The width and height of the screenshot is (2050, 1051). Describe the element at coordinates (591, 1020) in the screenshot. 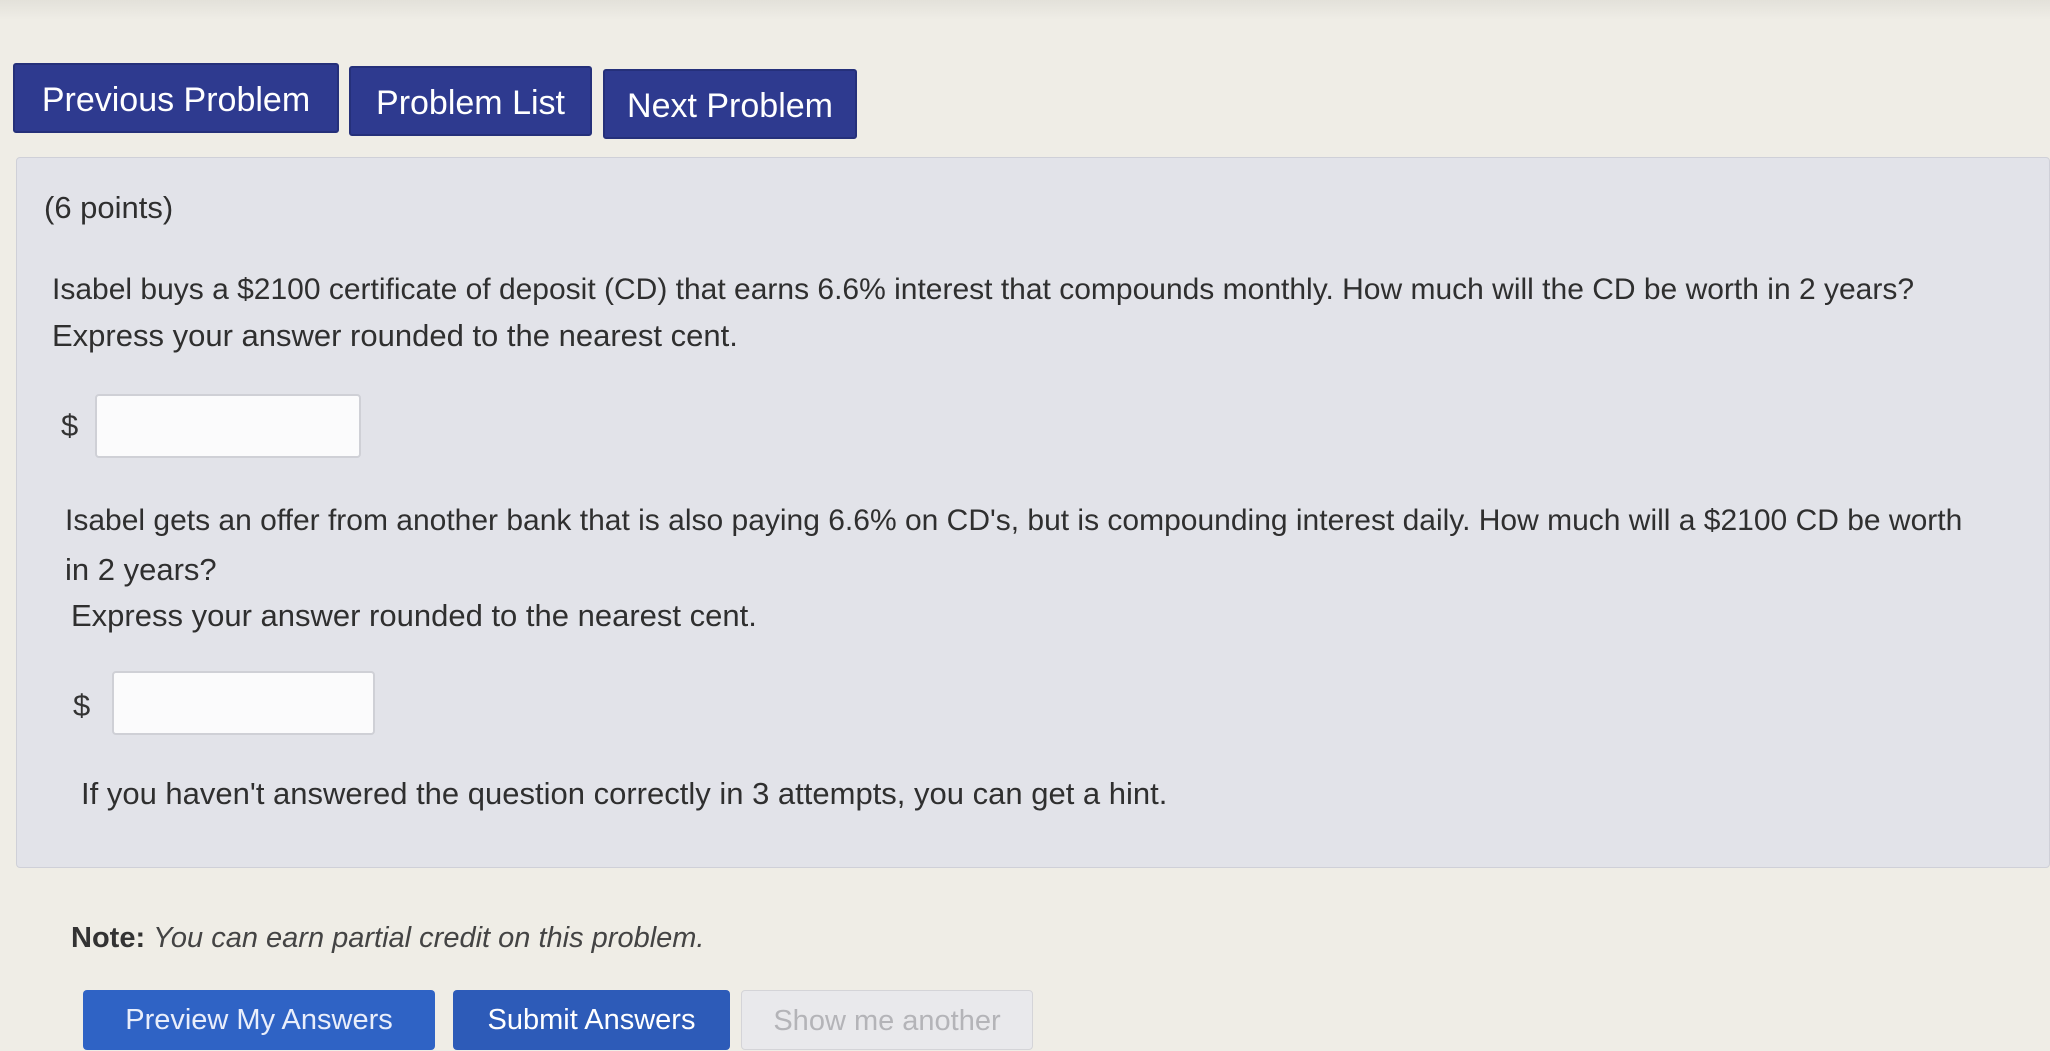

I see `submit-answers-button: Submit Answers` at that location.